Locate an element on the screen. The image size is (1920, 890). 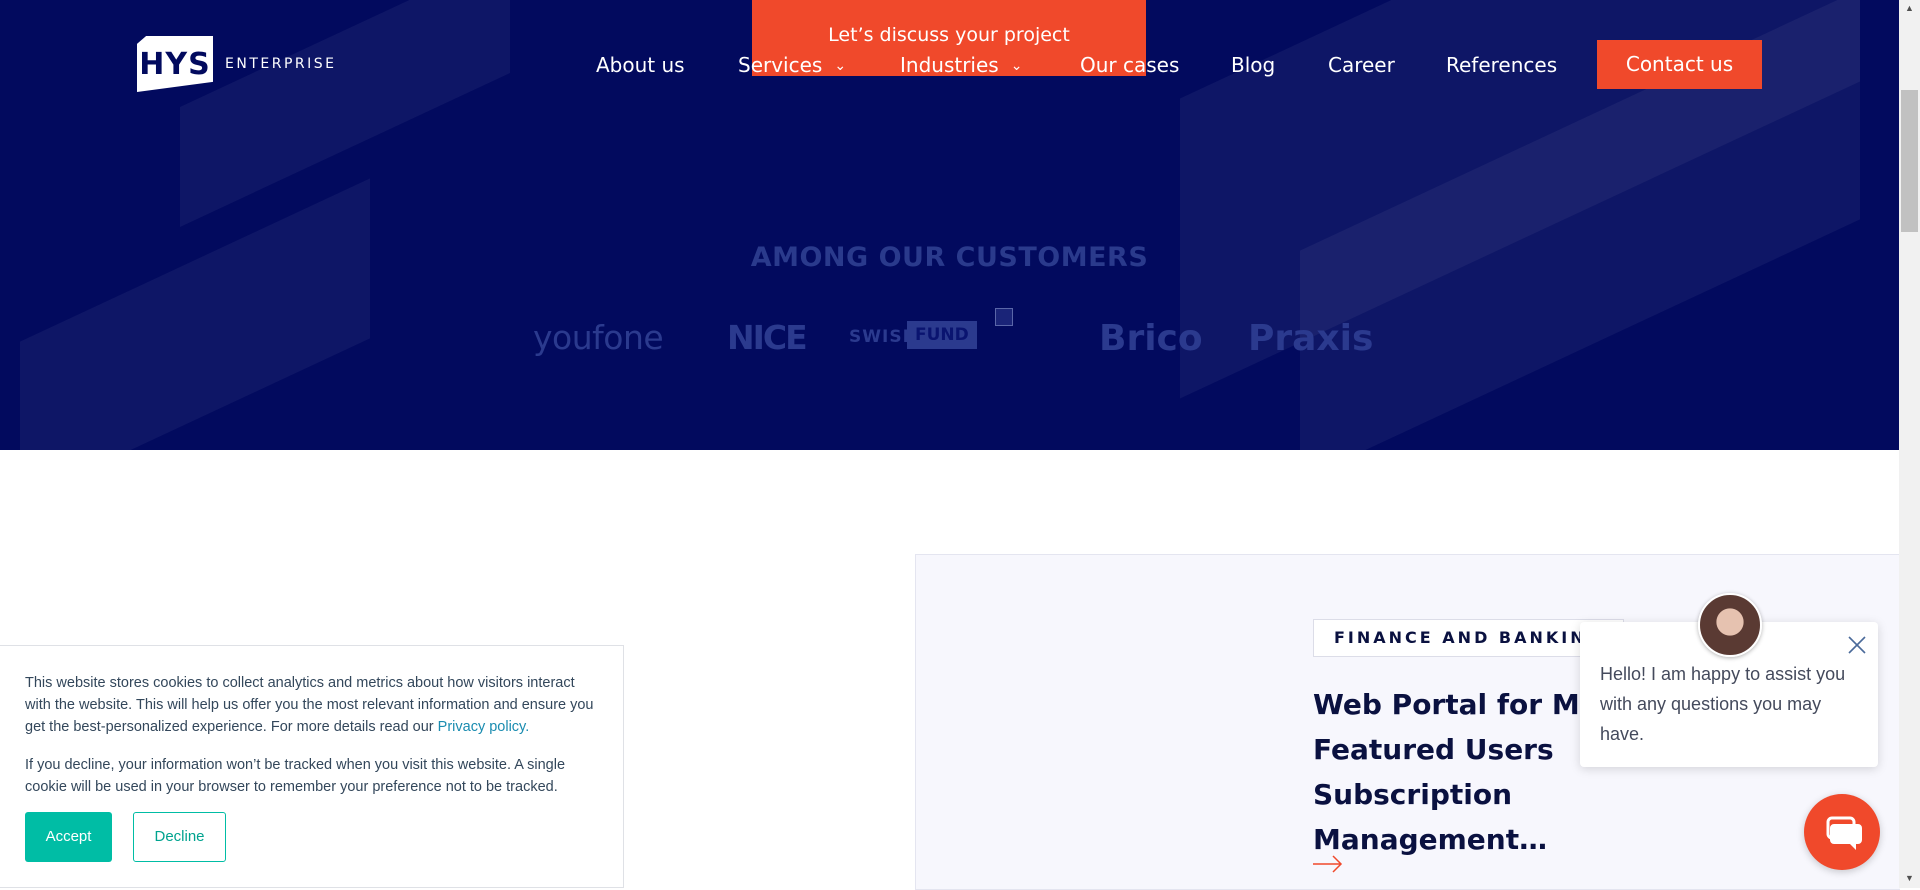
nav-references: References is located at coordinates (1501, 65).